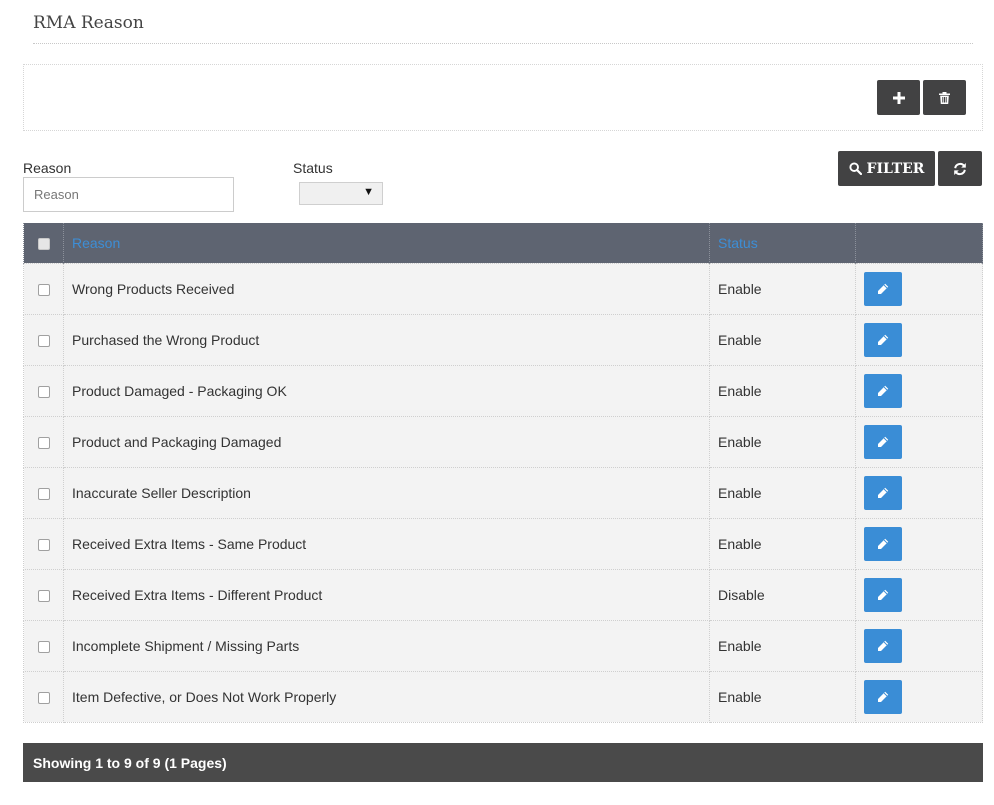  I want to click on column-header-action, so click(919, 243).